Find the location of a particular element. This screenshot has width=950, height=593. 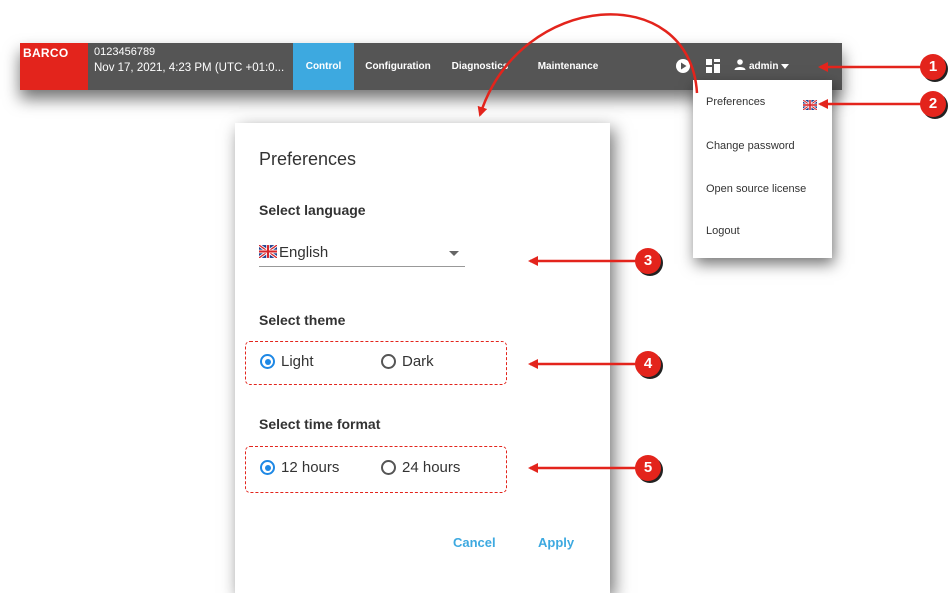

tab-maintenance-label: Maintenance is located at coordinates (568, 66).